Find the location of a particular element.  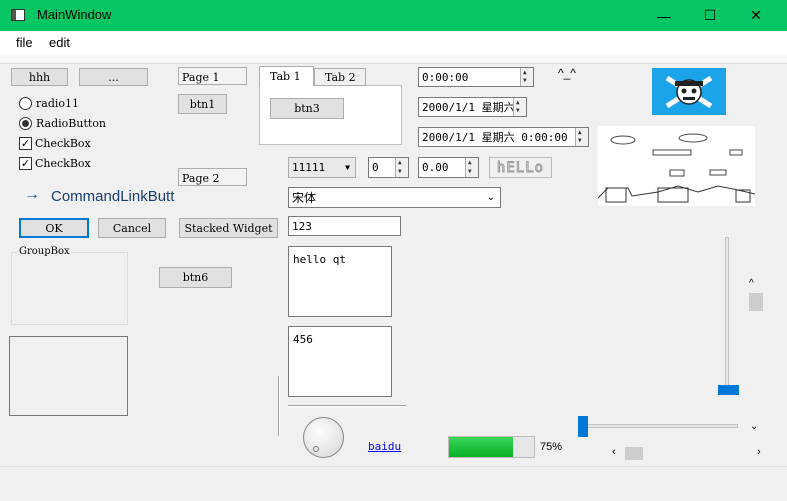

groupbox-title: GroupBox is located at coordinates (44, 251).